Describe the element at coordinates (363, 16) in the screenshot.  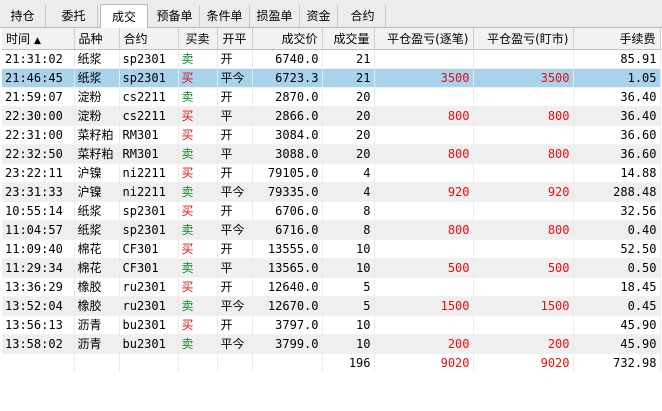
I see `tab-contracts: 合约` at that location.